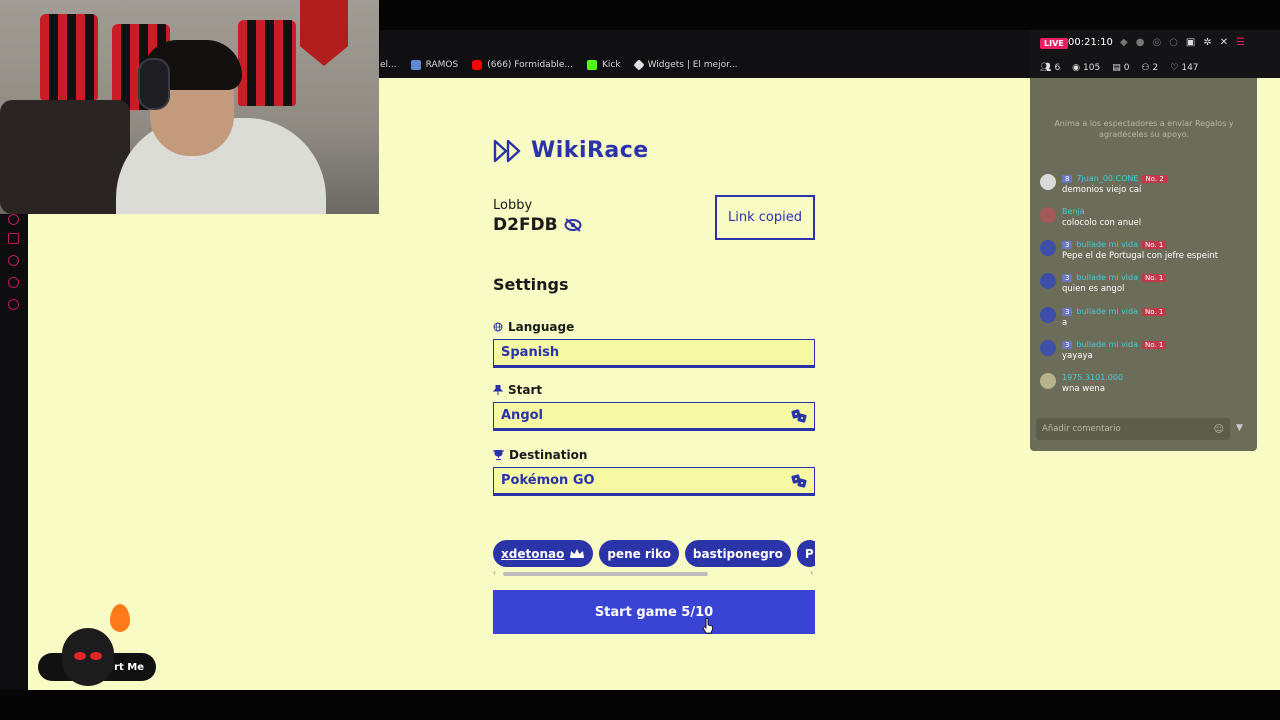 This screenshot has height=720, width=1280. What do you see at coordinates (1174, 68) in the screenshot?
I see `heart-icon: ♡` at bounding box center [1174, 68].